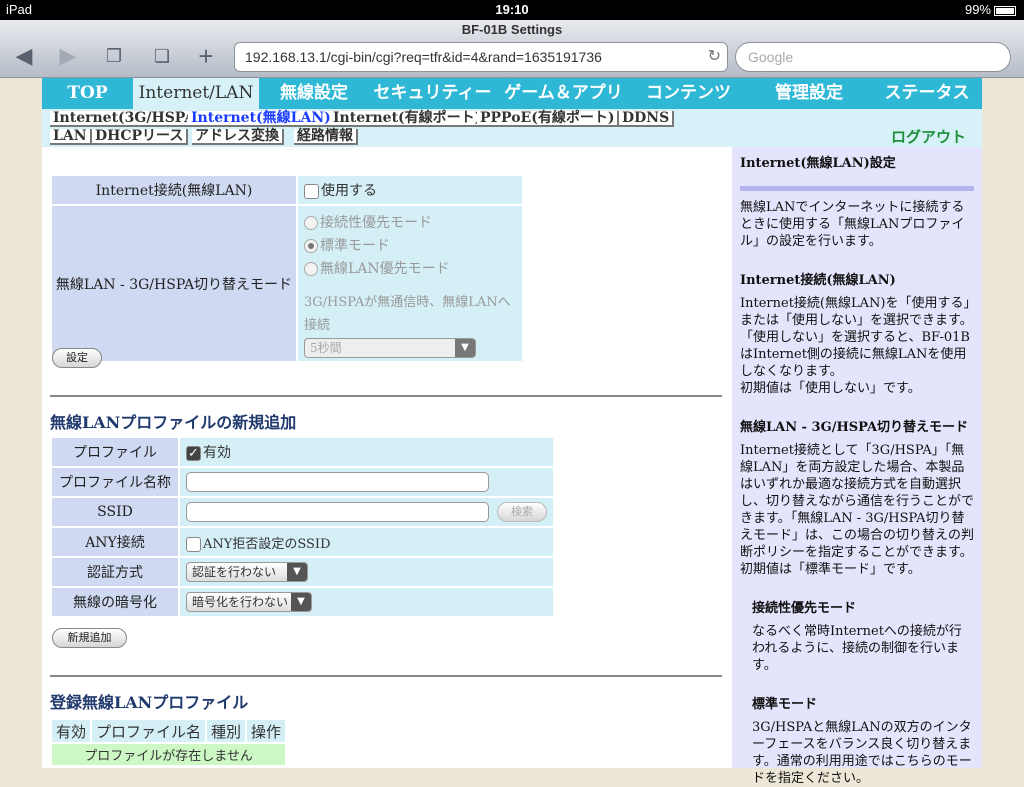  What do you see at coordinates (68, 56) in the screenshot?
I see `forward-icon: ▶` at bounding box center [68, 56].